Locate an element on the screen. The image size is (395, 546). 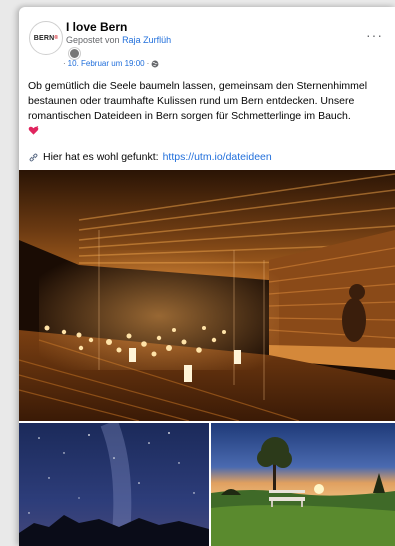
post-meta: · 10. Februar um 19:00 · is located at coordinates (111, 63).